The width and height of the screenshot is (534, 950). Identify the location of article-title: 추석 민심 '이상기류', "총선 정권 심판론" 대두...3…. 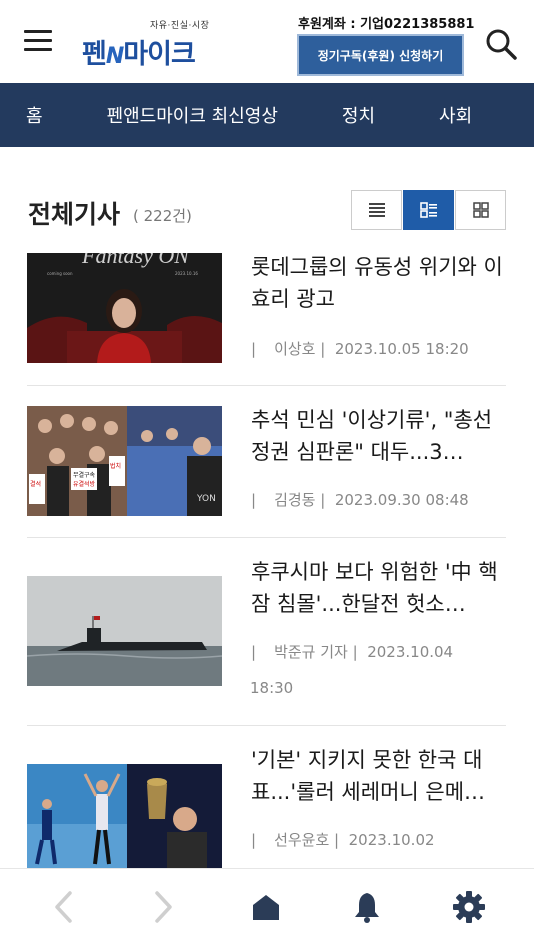
(378, 436).